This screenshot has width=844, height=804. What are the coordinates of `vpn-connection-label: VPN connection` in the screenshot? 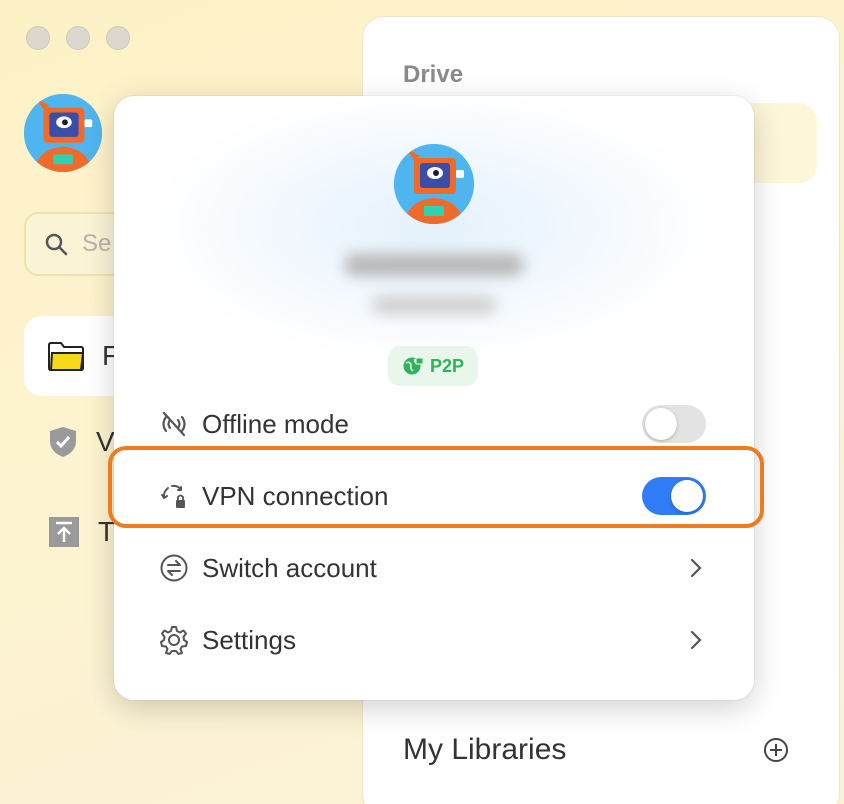 It's located at (295, 495).